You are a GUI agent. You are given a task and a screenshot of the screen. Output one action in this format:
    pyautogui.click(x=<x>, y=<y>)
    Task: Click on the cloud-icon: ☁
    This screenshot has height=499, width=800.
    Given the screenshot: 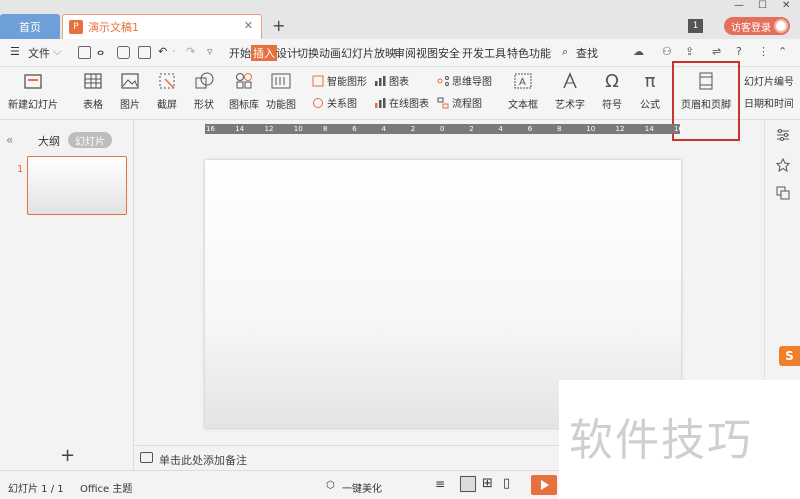 What is the action you would take?
    pyautogui.click(x=638, y=51)
    